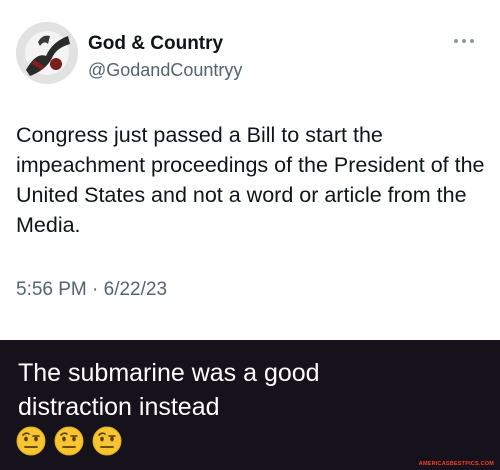  What do you see at coordinates (91, 290) in the screenshot?
I see `tweet-timestamp: 5:56 PM · 6/22/23` at bounding box center [91, 290].